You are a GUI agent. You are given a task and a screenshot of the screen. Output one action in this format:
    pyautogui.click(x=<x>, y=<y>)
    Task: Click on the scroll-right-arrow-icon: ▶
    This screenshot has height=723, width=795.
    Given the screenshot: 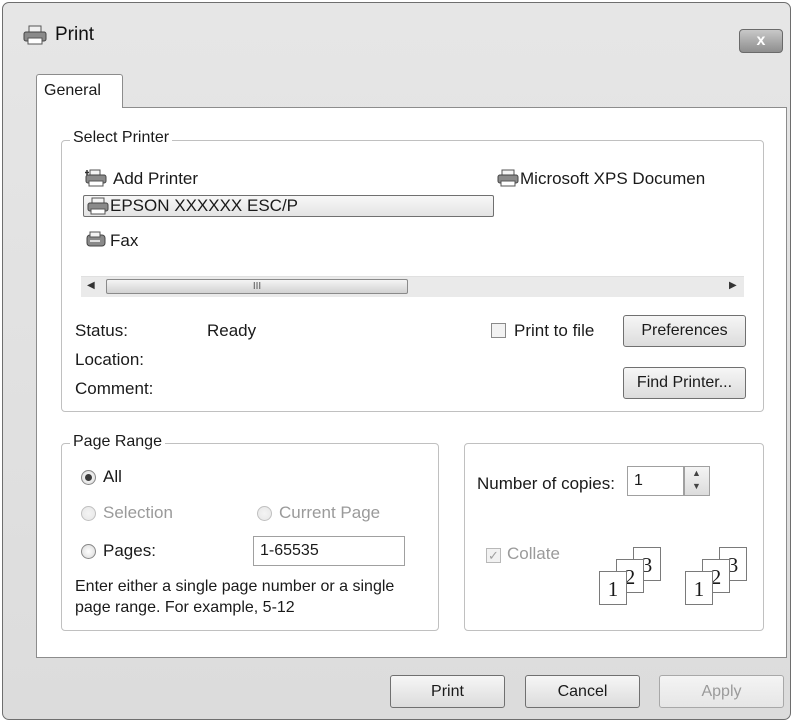 What is the action you would take?
    pyautogui.click(x=733, y=285)
    